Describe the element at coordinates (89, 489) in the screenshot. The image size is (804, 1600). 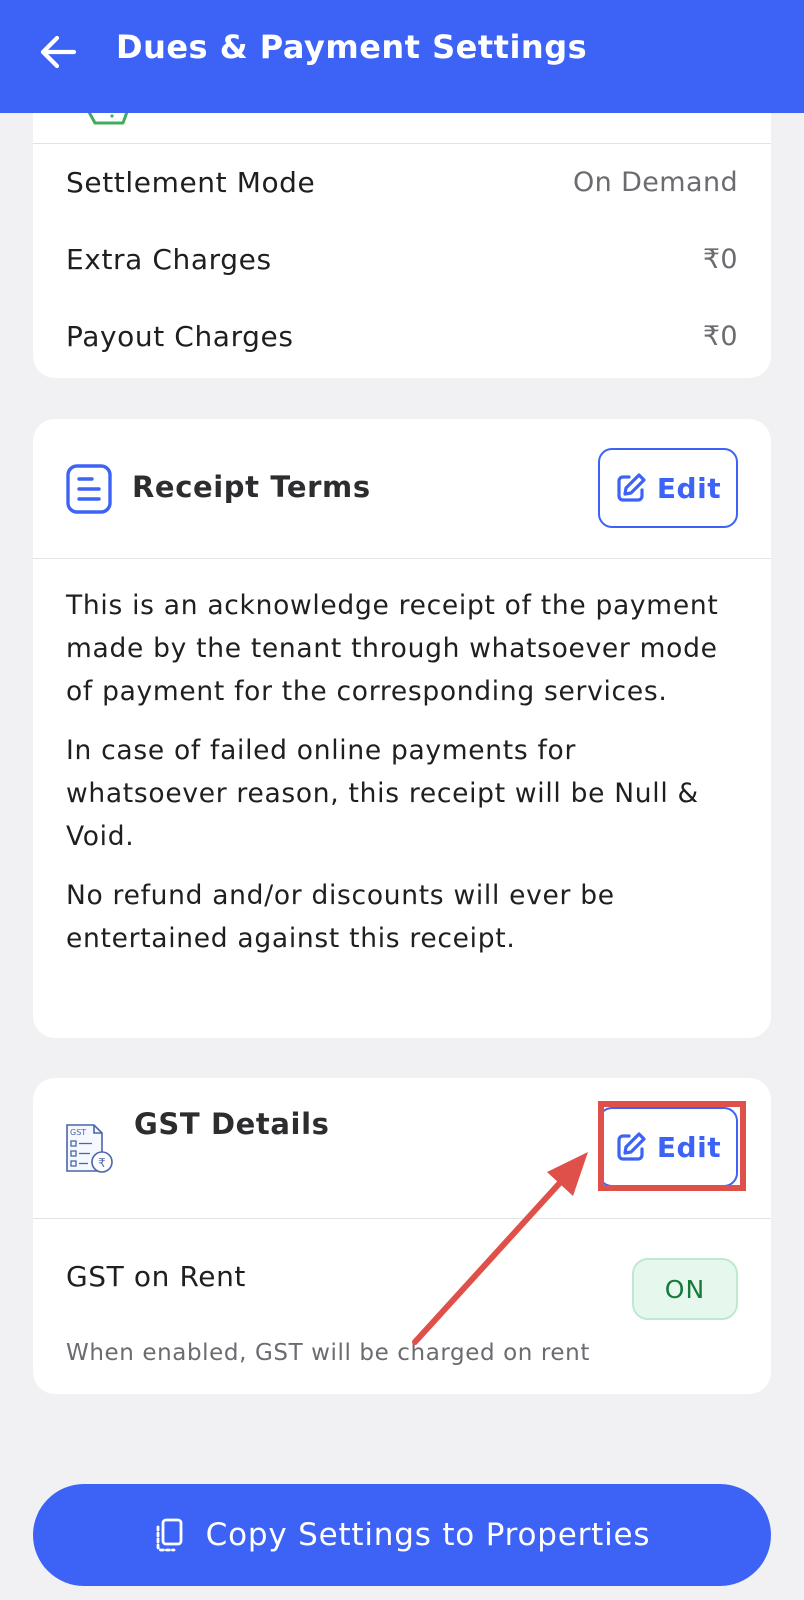
I see `document-list-icon` at that location.